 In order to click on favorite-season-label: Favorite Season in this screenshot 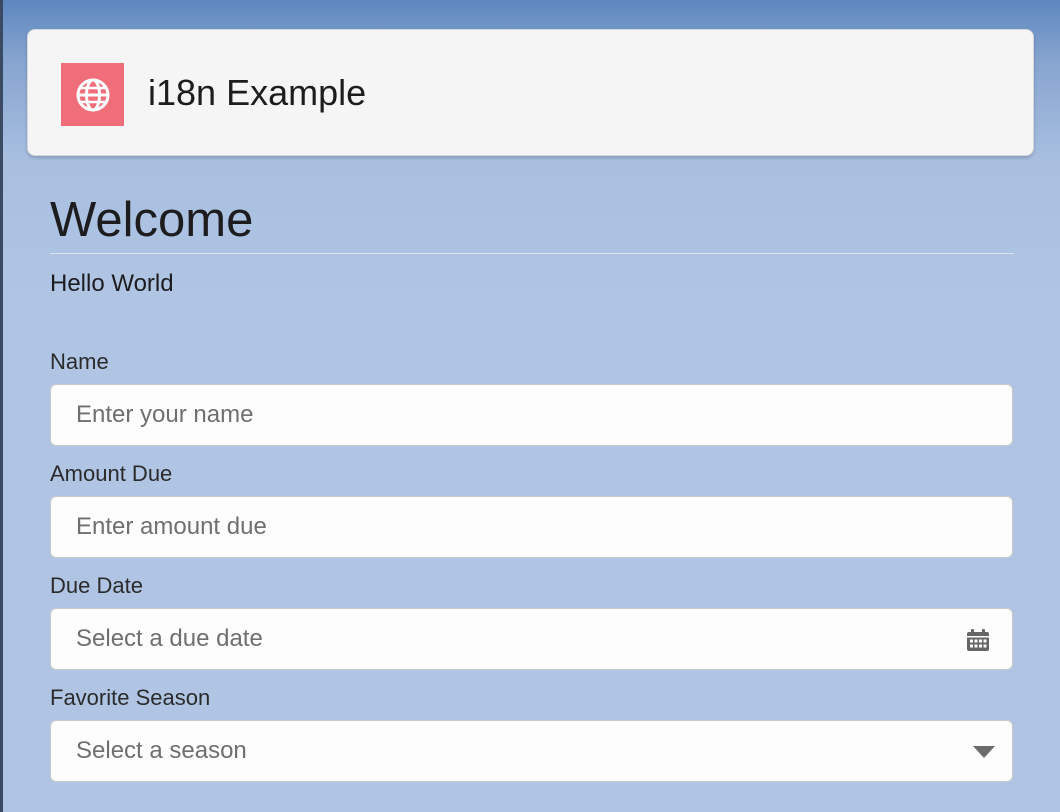, I will do `click(130, 697)`.